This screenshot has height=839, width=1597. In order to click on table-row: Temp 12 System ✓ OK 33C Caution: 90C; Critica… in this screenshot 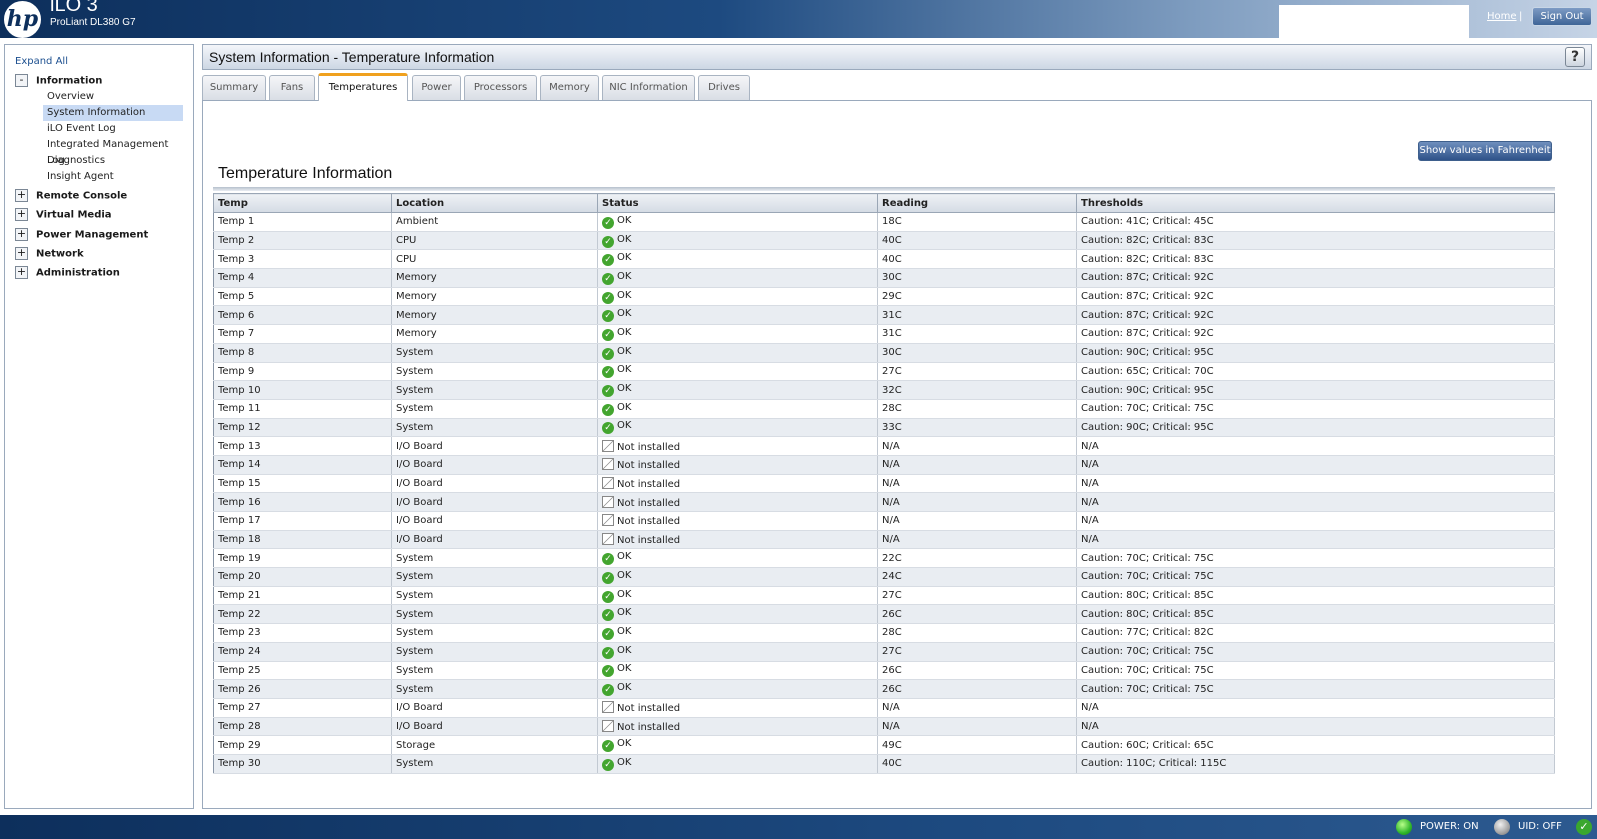, I will do `click(884, 428)`.